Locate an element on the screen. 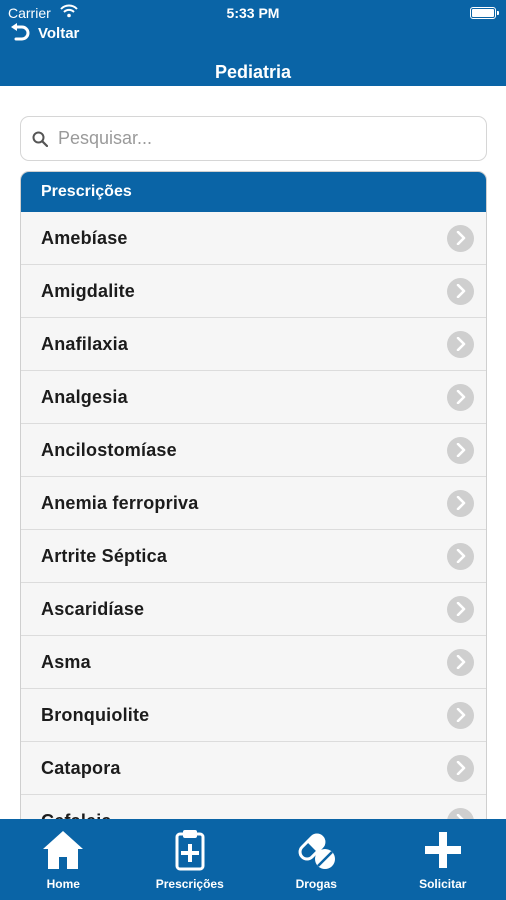 The width and height of the screenshot is (506, 900). tab-prescricoes-label: Prescrições is located at coordinates (189, 884).